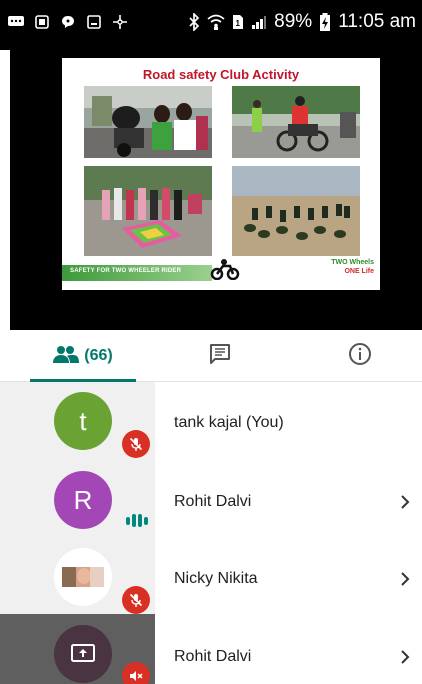  Describe the element at coordinates (352, 262) in the screenshot. I see `slide-footer-right-line1: TWO Wheels` at that location.